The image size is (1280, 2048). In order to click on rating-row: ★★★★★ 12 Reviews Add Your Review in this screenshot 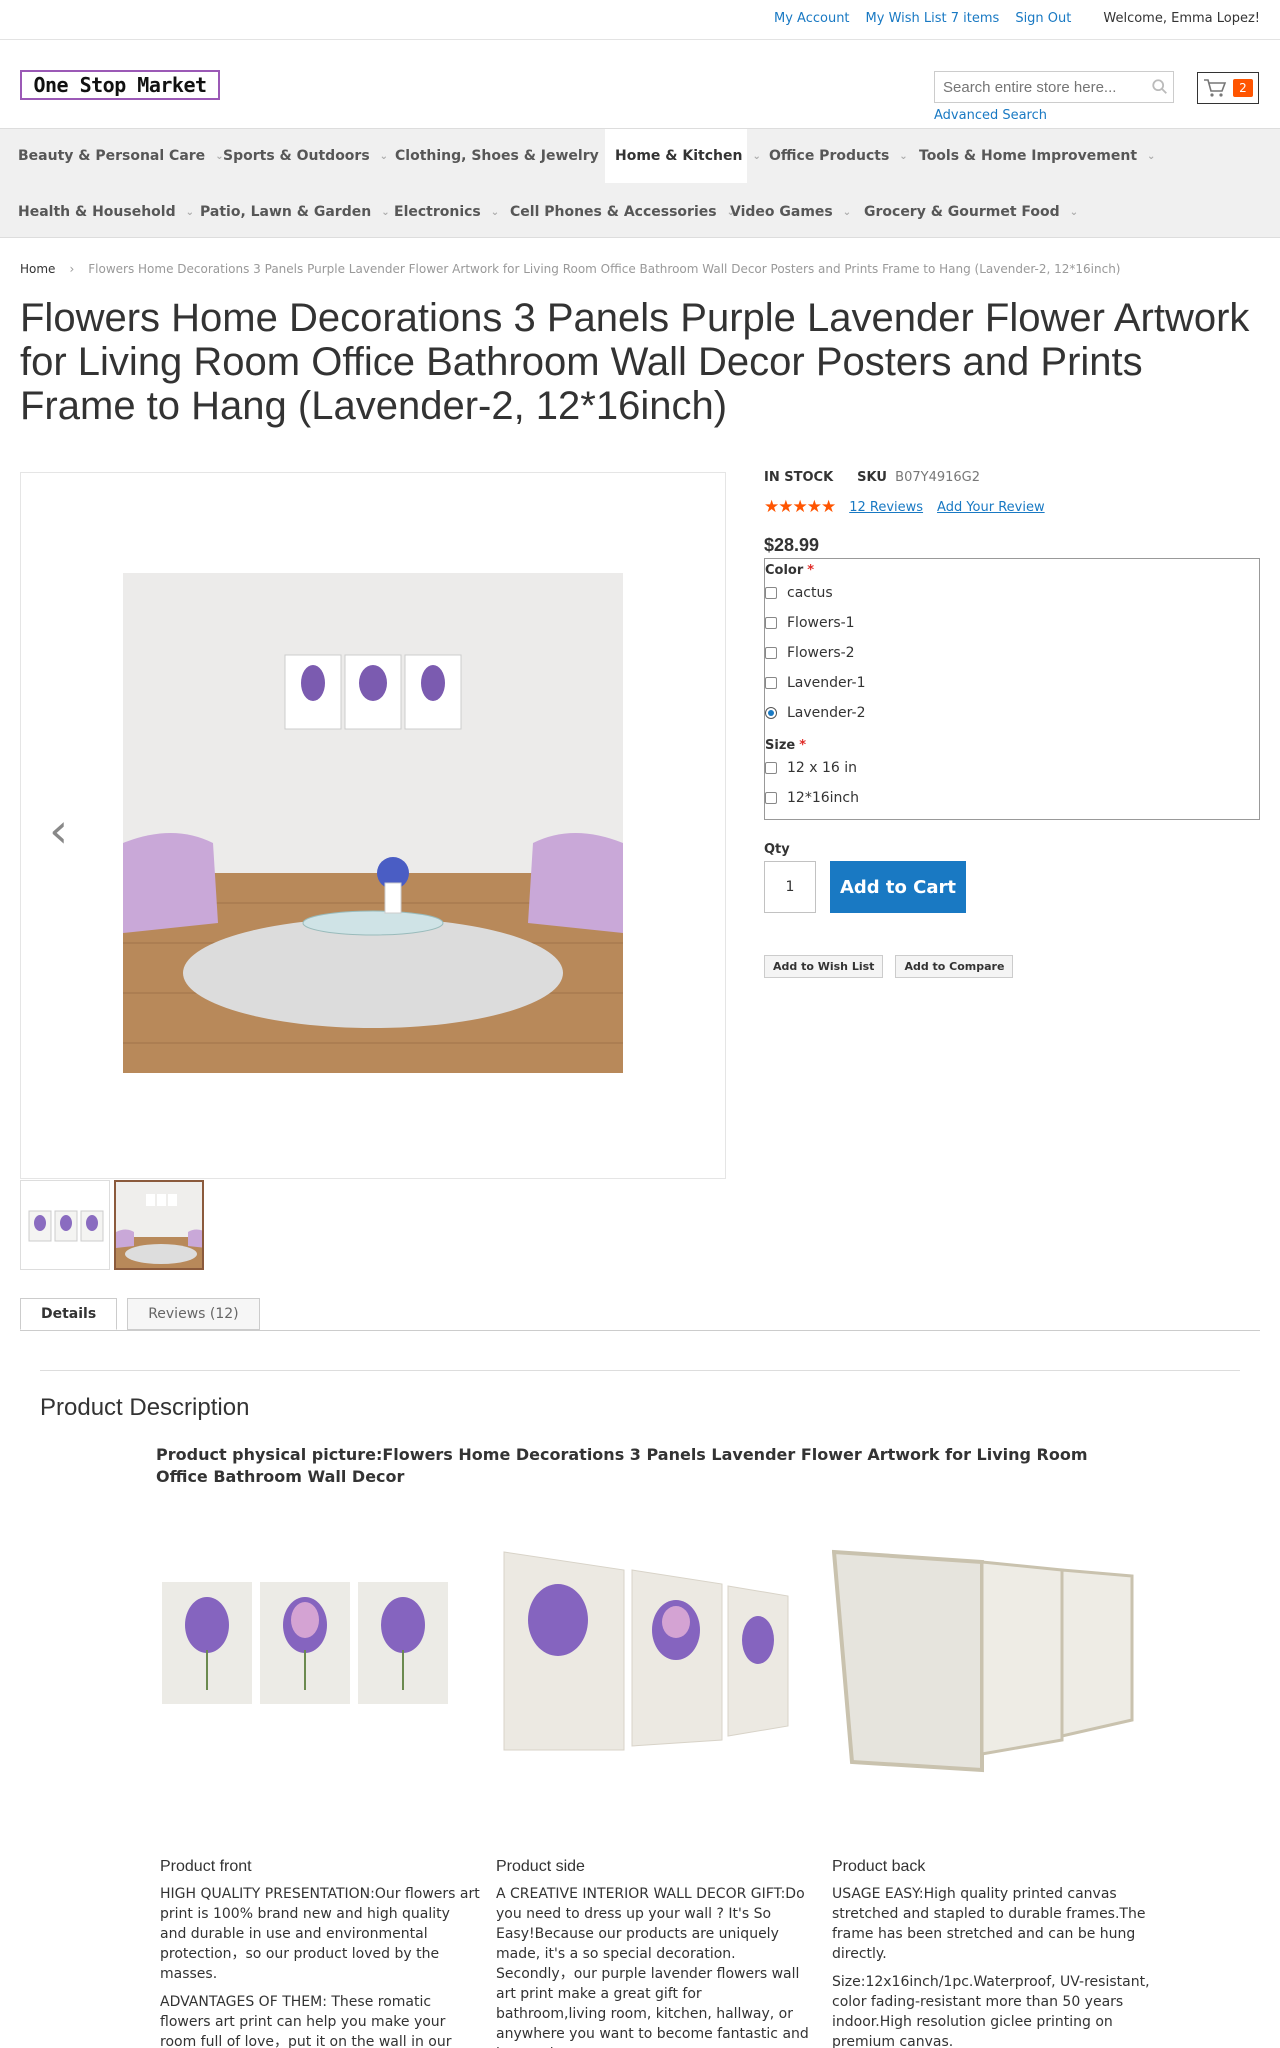, I will do `click(1012, 507)`.